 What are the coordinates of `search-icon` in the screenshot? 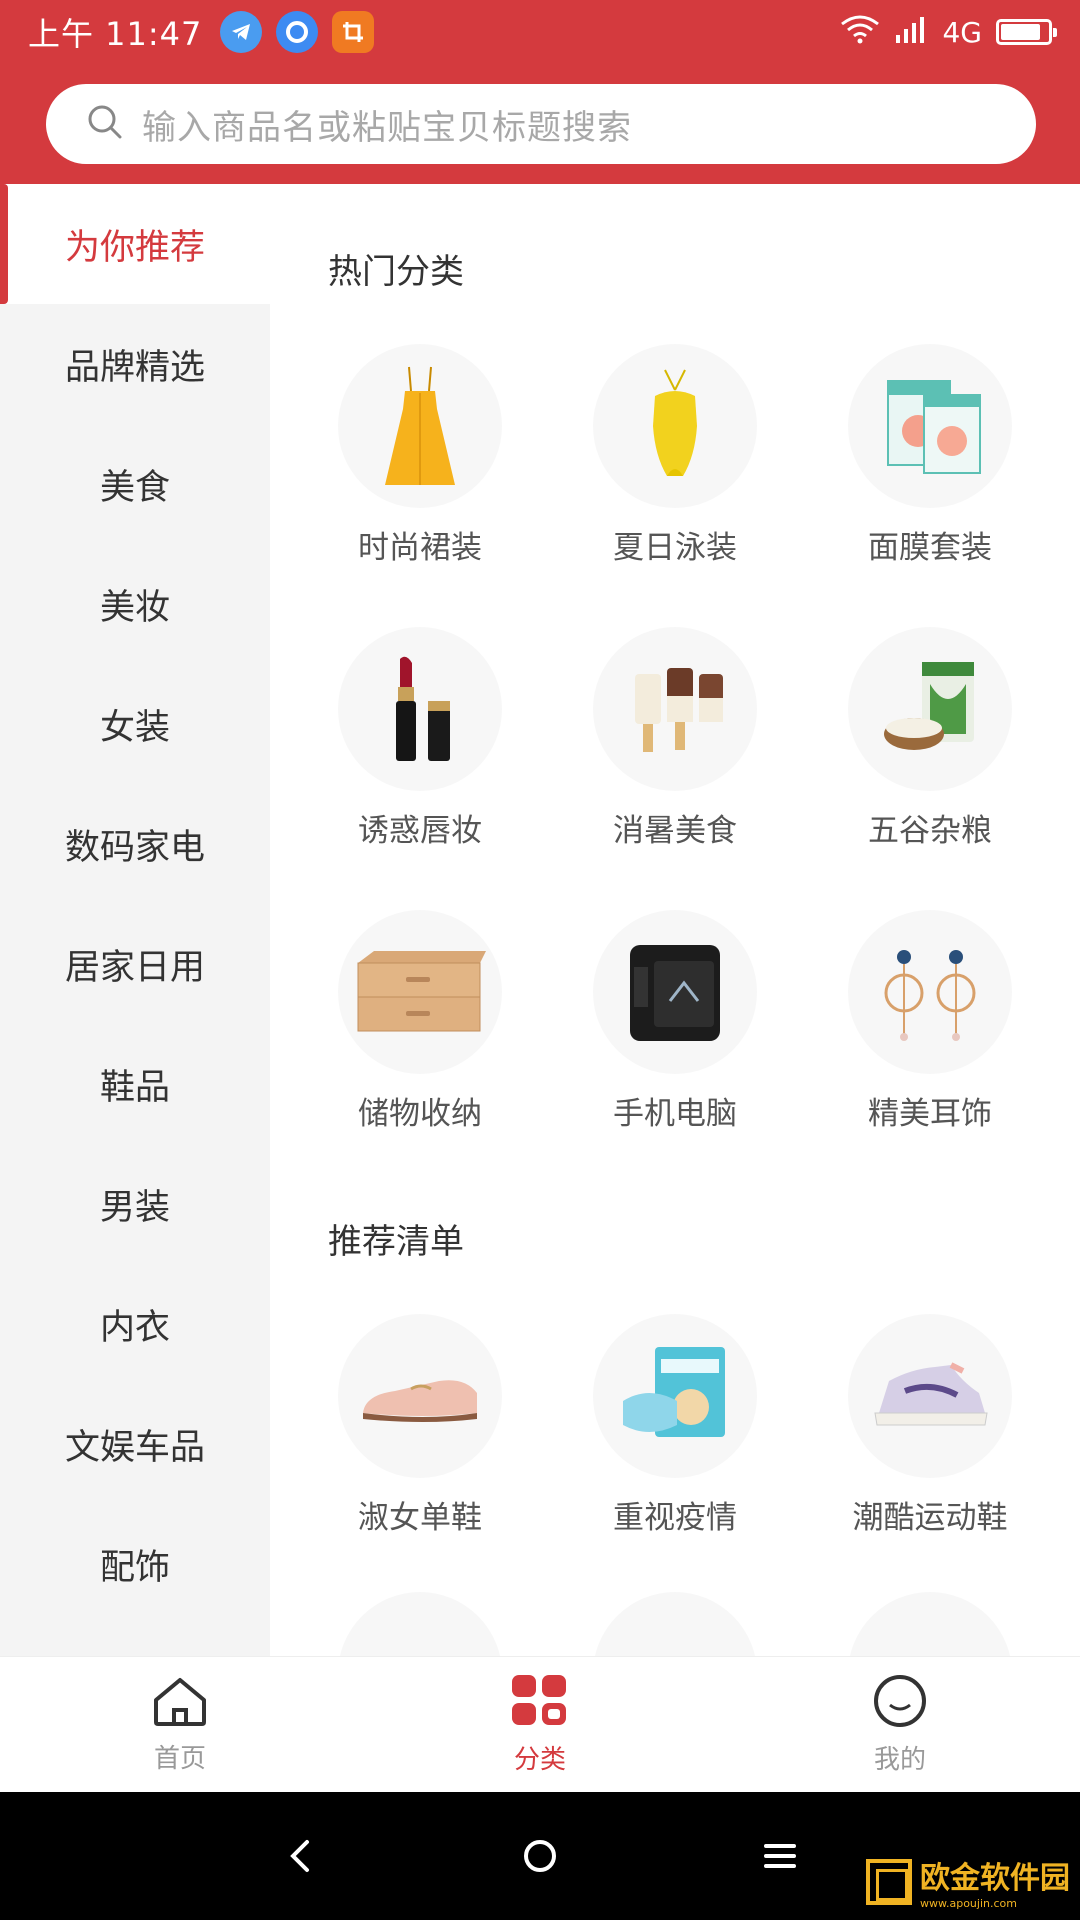 It's located at (105, 124).